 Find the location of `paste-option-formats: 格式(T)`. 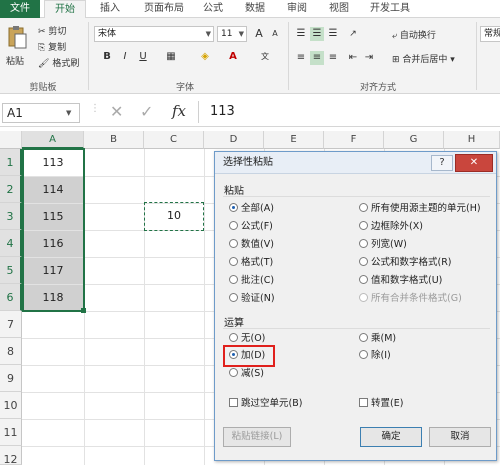

paste-option-formats: 格式(T) is located at coordinates (251, 263).